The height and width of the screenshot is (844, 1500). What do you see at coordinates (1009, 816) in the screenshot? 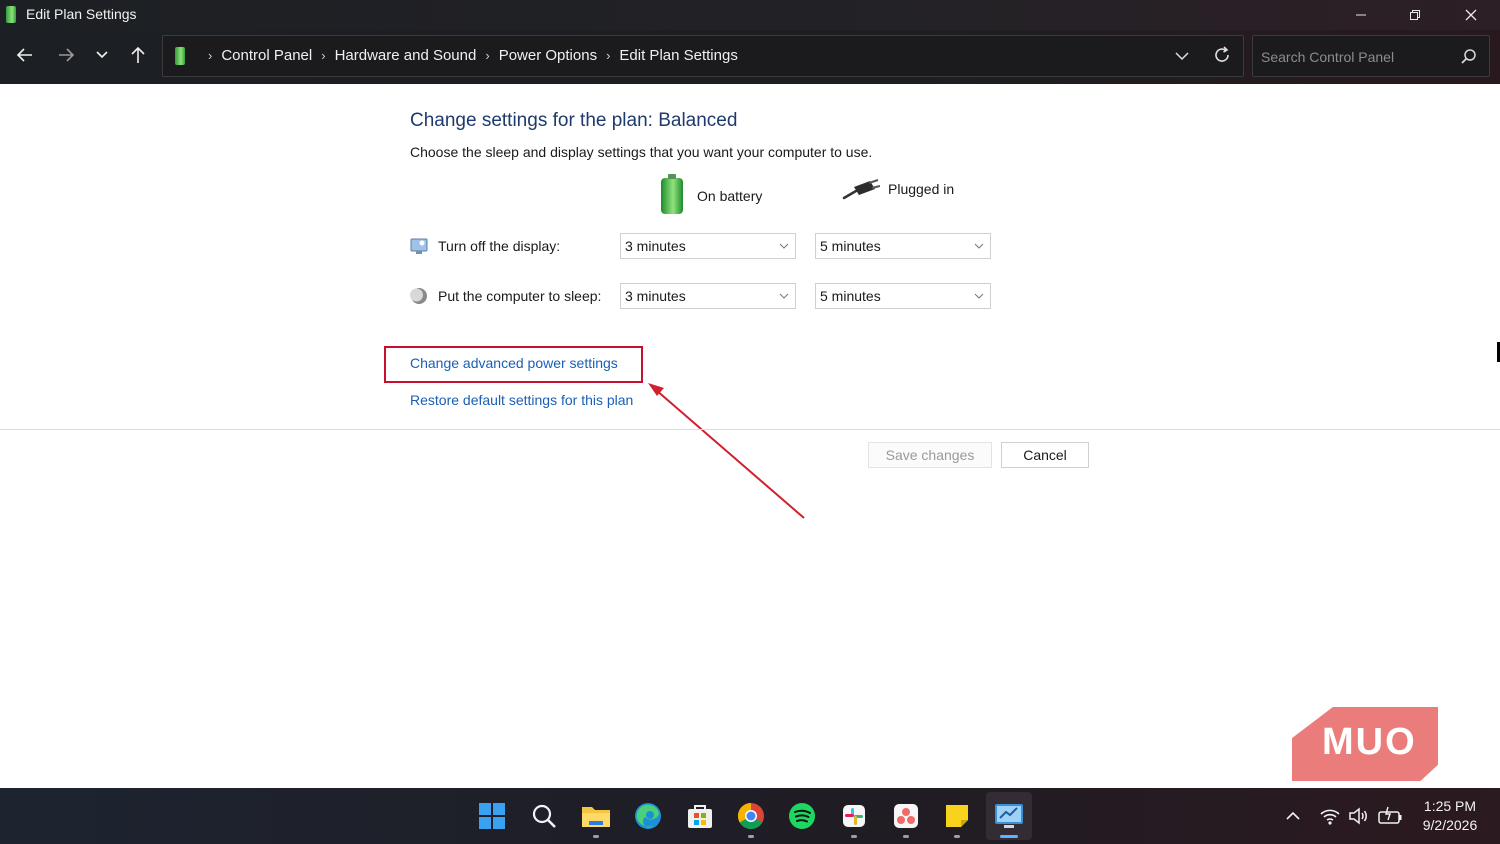
I see `control-panel-icon` at bounding box center [1009, 816].